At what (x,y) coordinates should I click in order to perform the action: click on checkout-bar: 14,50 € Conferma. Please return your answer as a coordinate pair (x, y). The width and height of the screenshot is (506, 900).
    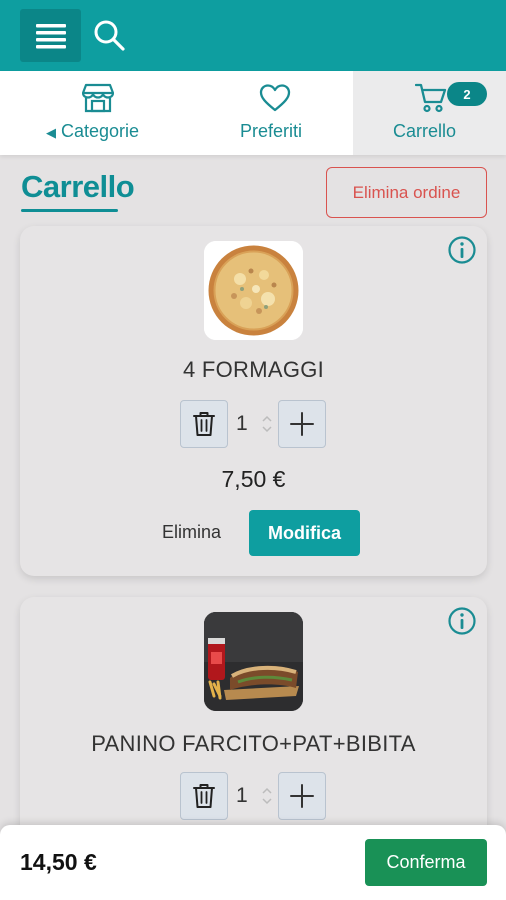
    Looking at the image, I should click on (253, 862).